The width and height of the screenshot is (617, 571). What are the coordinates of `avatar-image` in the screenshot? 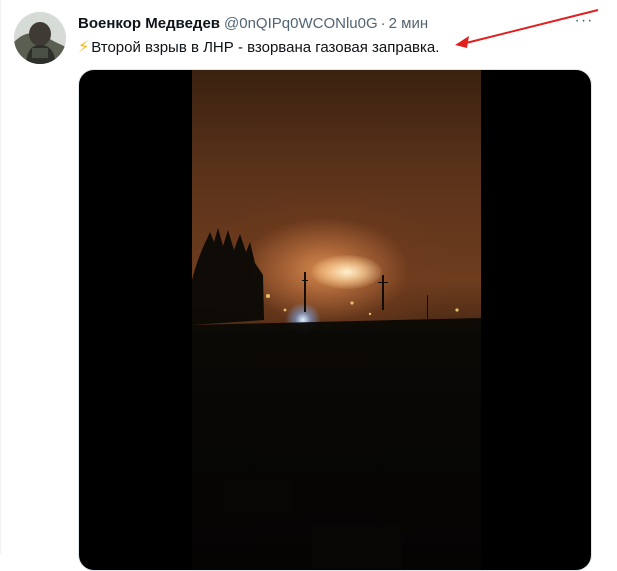 It's located at (40, 38).